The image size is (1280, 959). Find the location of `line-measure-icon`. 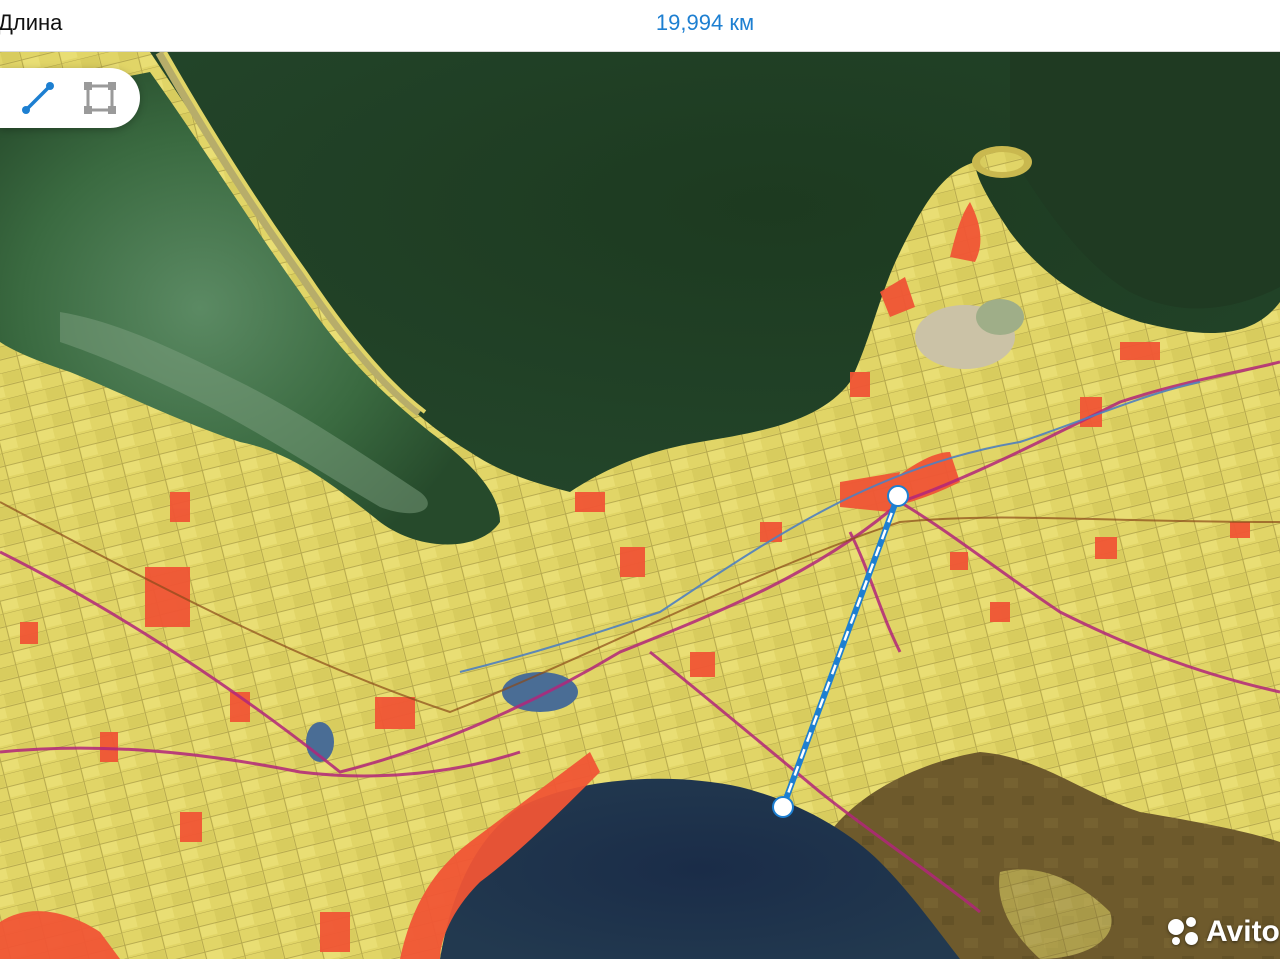

line-measure-icon is located at coordinates (38, 98).